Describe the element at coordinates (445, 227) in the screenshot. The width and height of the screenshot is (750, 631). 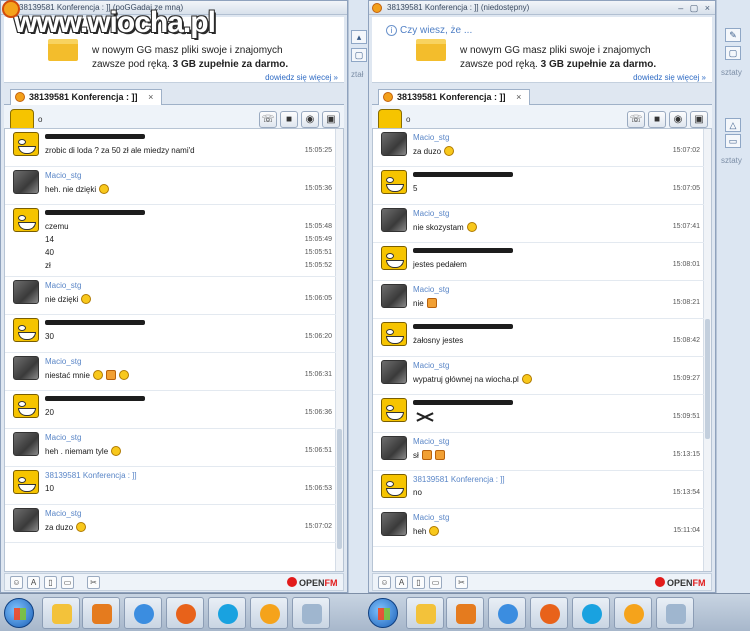
I see `message-text: nie skozystam` at that location.